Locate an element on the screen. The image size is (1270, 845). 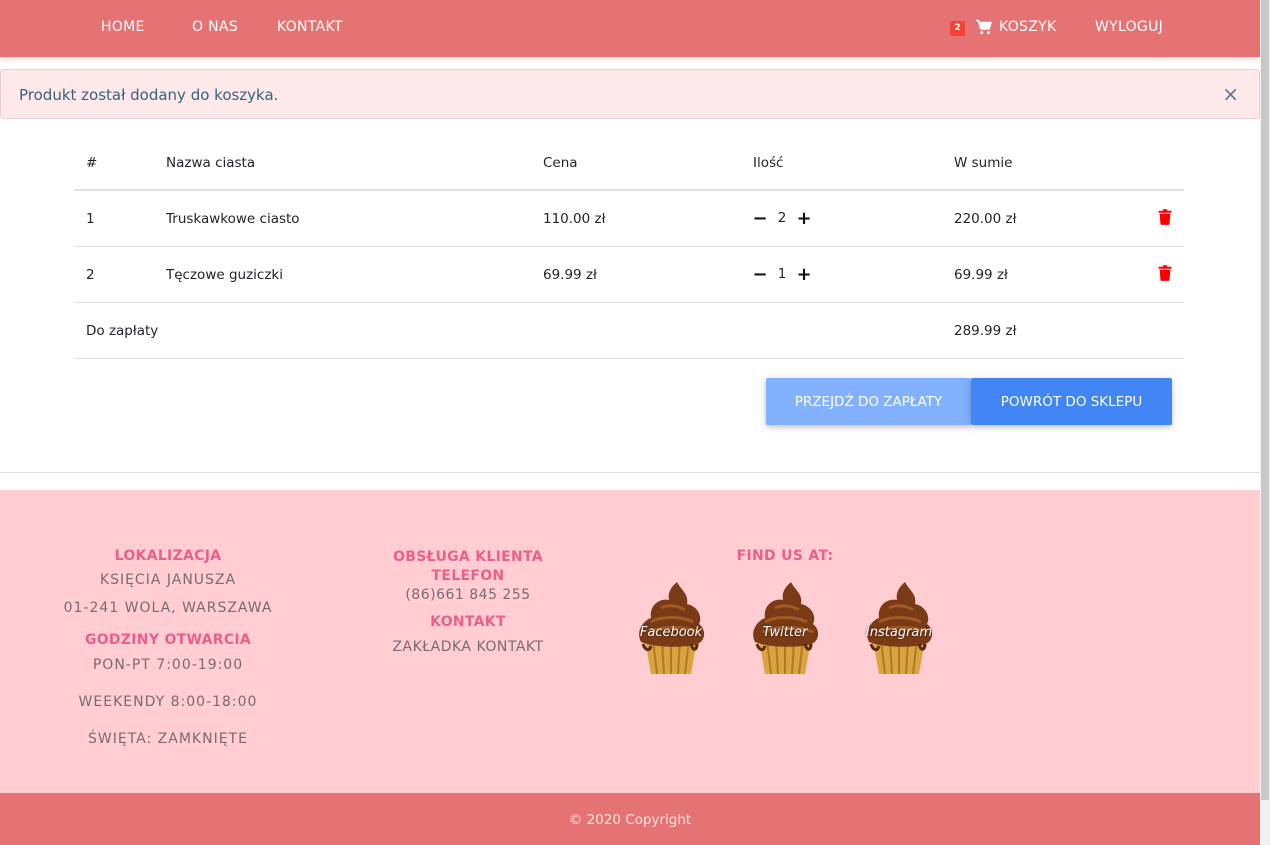
table-header-row: # Nazwa ciasta Cena Ilość W sumie is located at coordinates (629, 163).